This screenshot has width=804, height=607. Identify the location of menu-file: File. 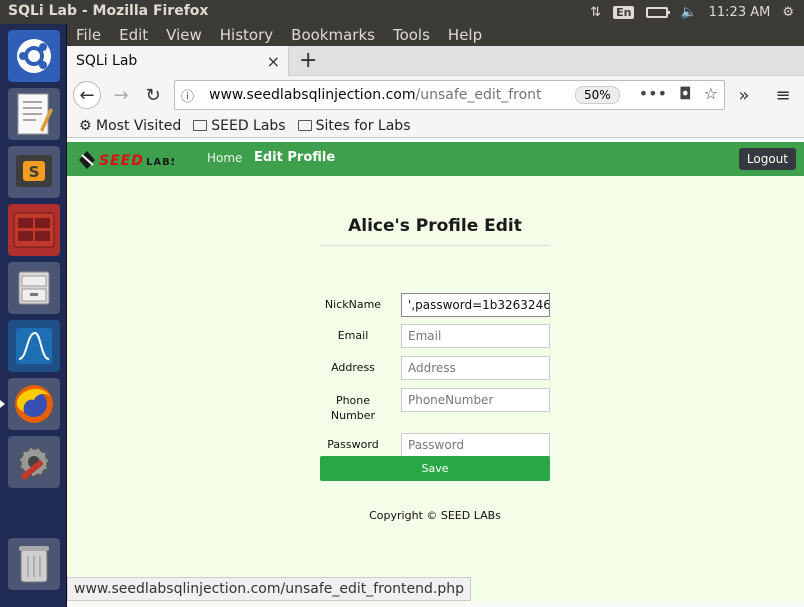
(88, 35).